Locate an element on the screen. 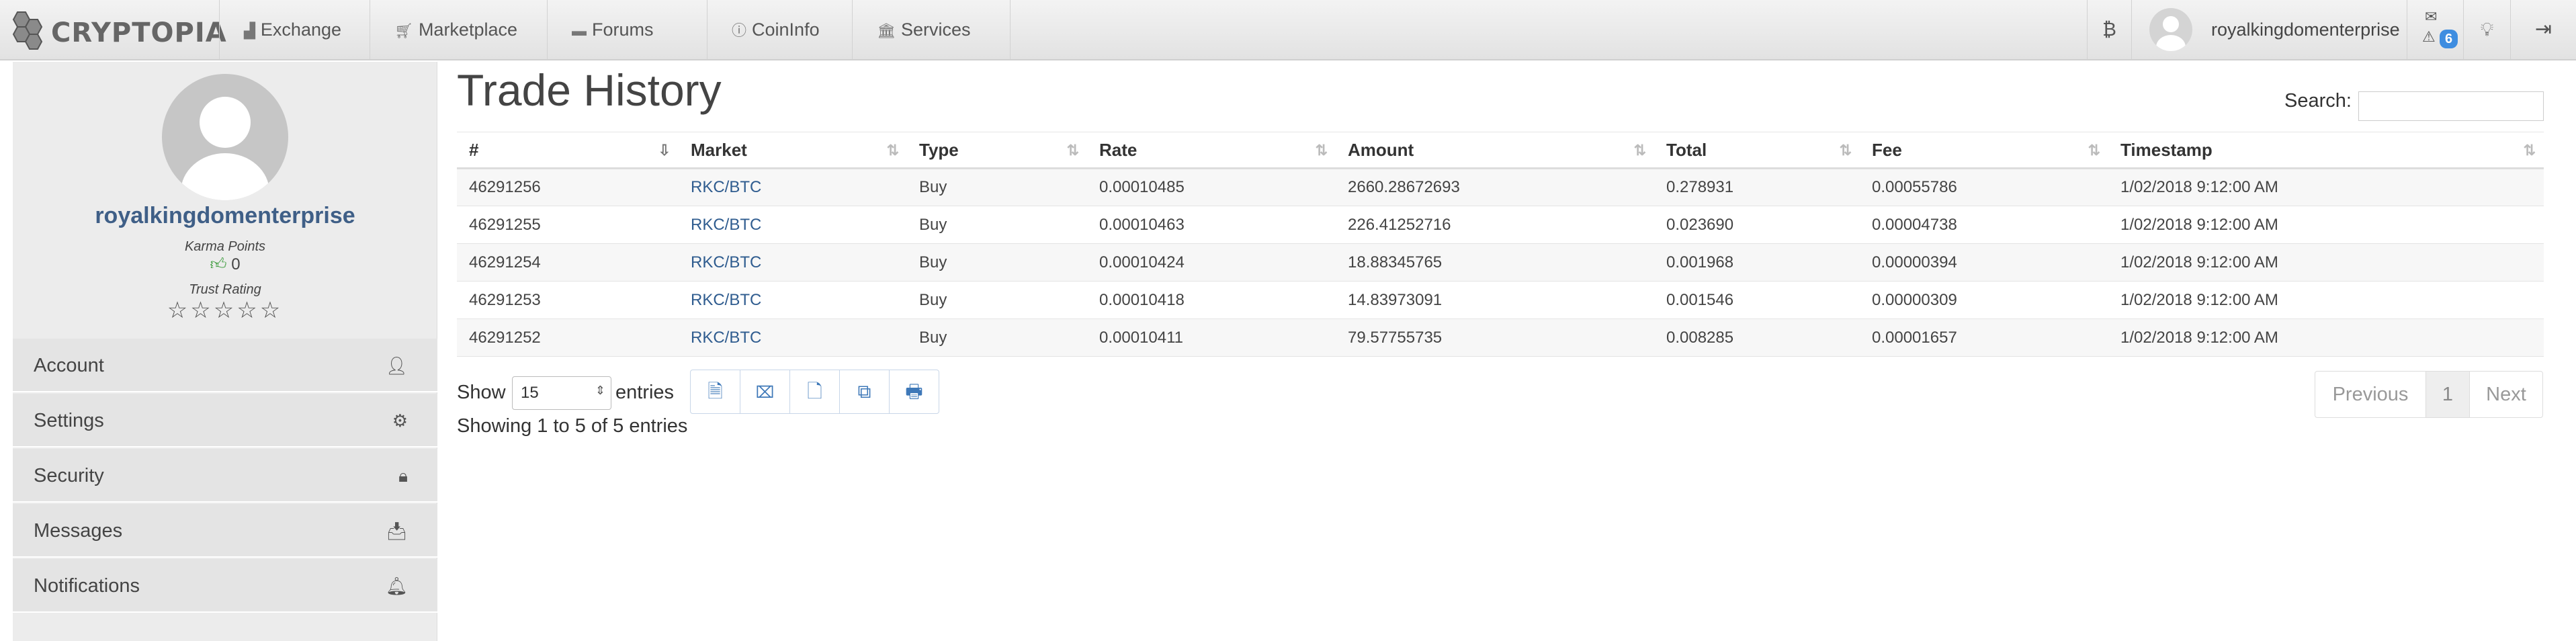 Image resolution: width=2576 pixels, height=641 pixels. nav-exchange: ▟ Exchange is located at coordinates (294, 29).